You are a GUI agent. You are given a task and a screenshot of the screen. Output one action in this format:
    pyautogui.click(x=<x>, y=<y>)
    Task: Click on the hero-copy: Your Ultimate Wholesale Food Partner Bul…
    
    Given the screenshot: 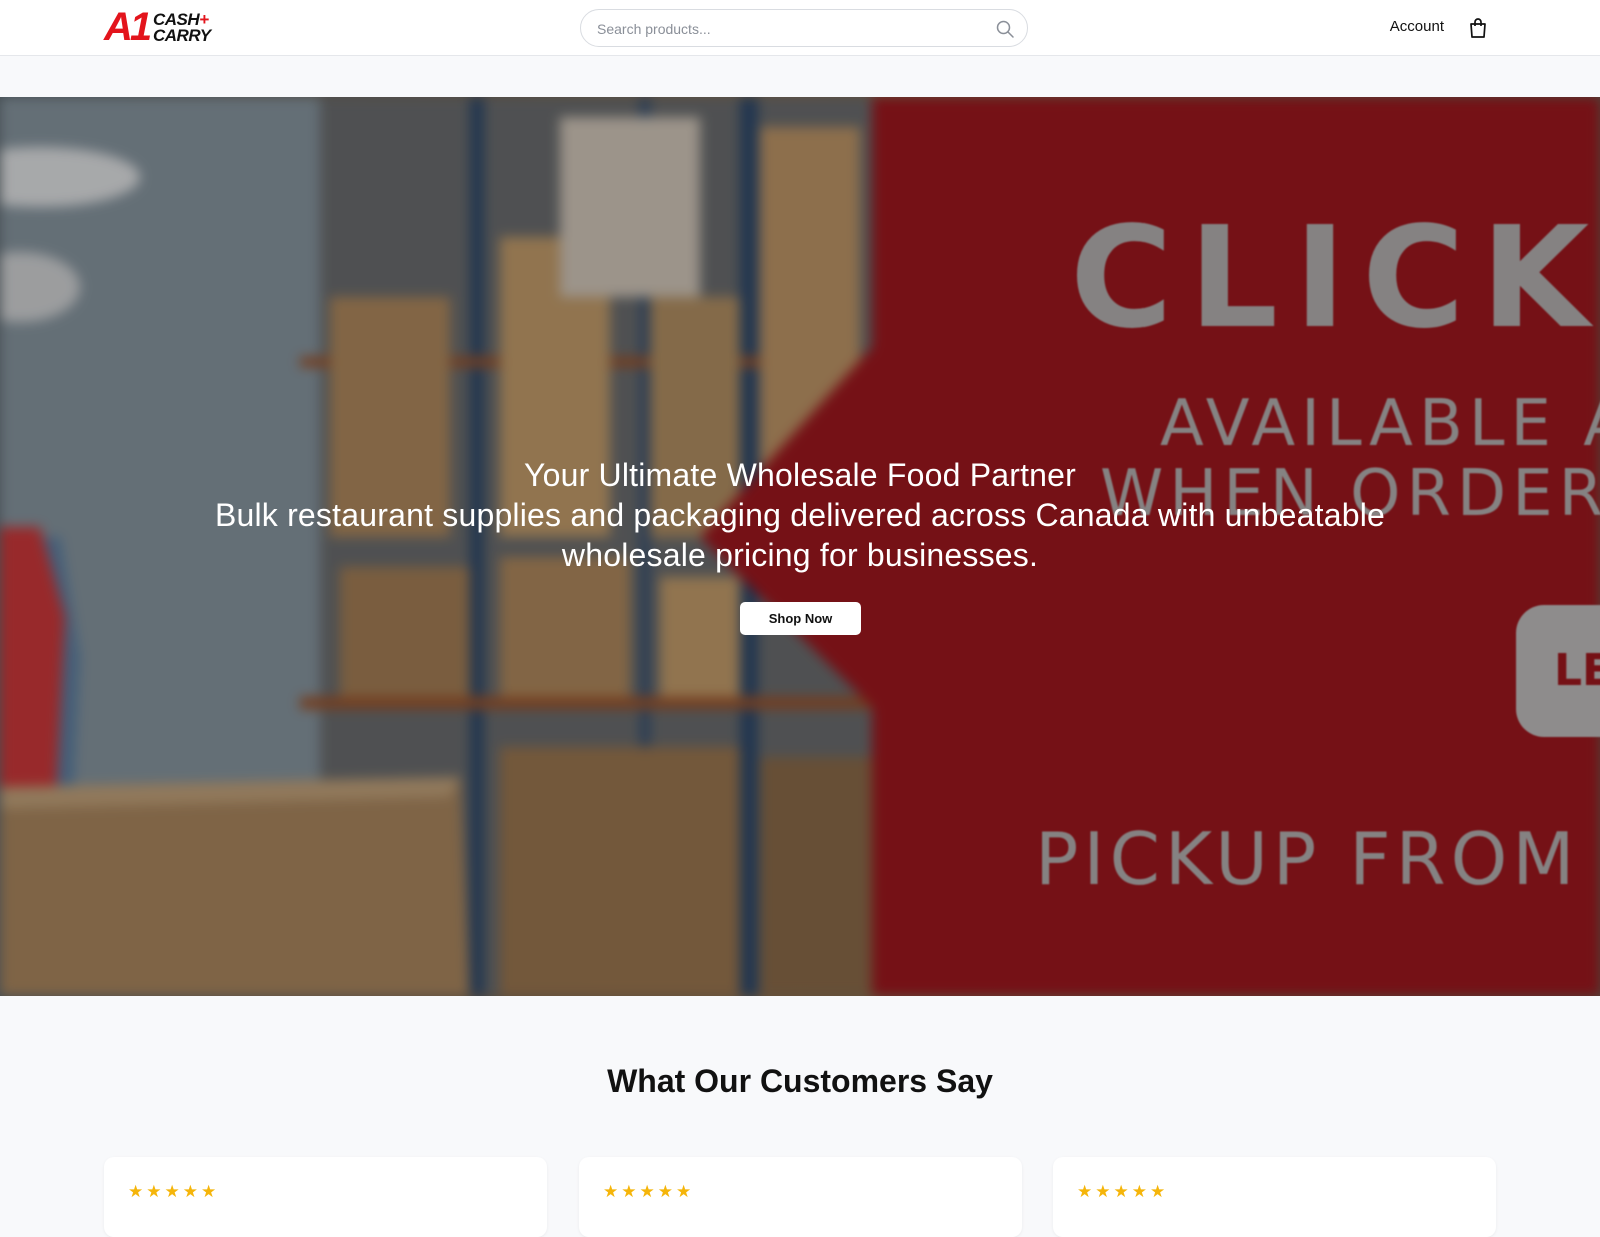 What is the action you would take?
    pyautogui.click(x=800, y=515)
    